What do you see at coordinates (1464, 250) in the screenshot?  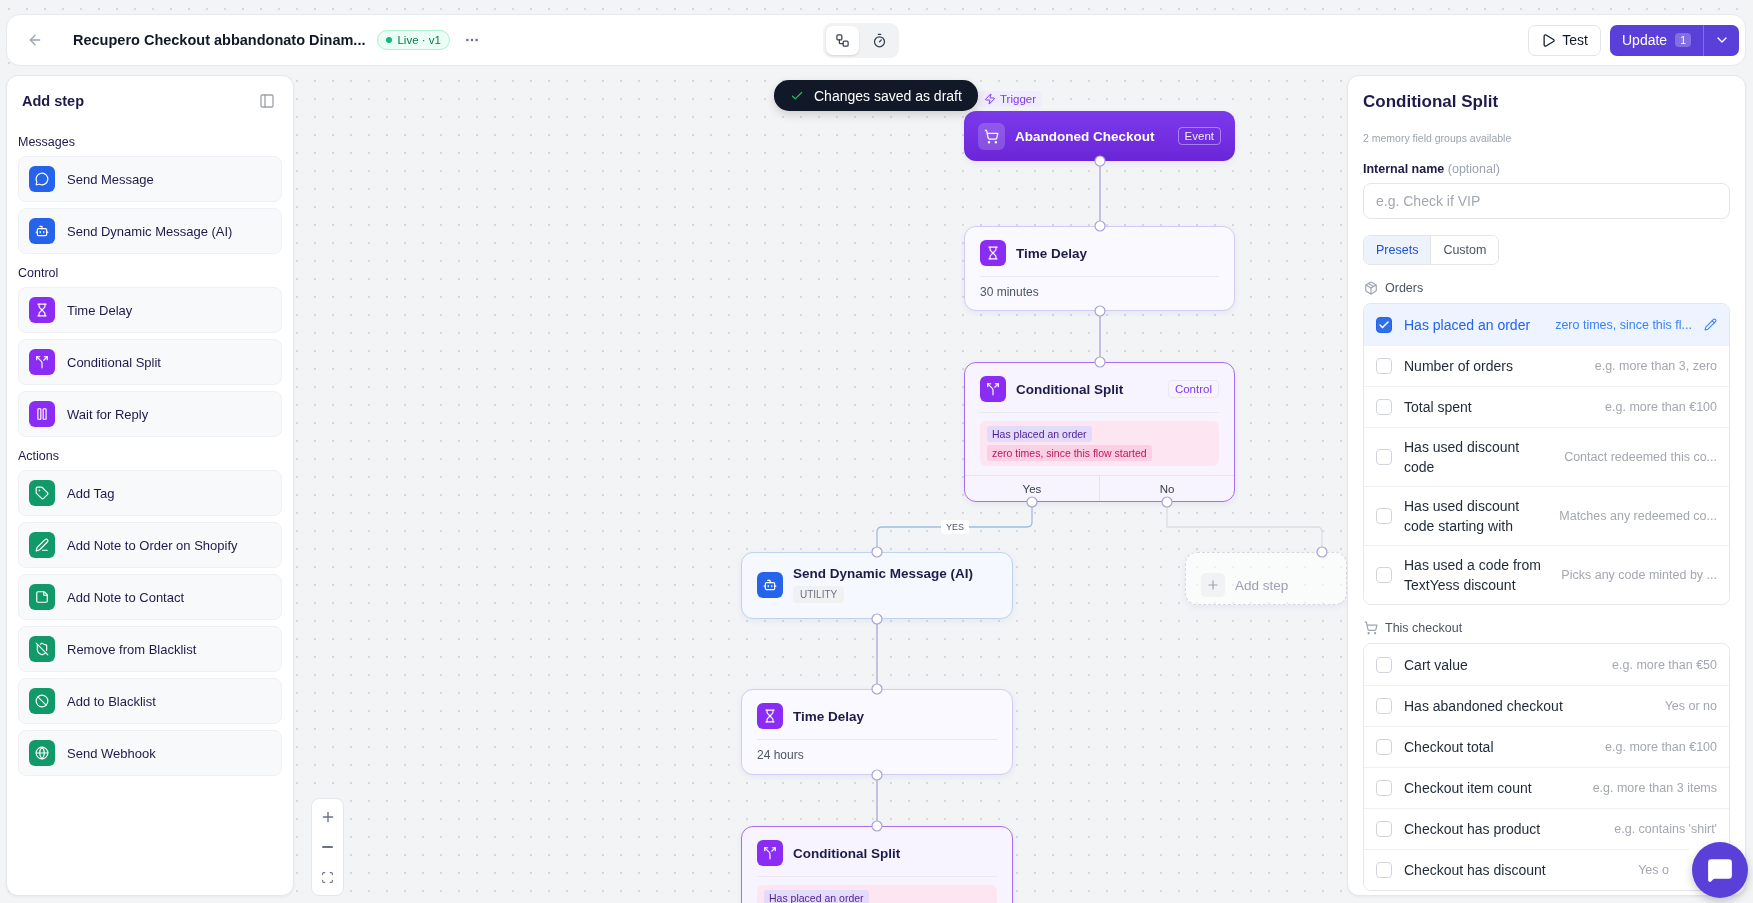 I see `tab: Custom` at bounding box center [1464, 250].